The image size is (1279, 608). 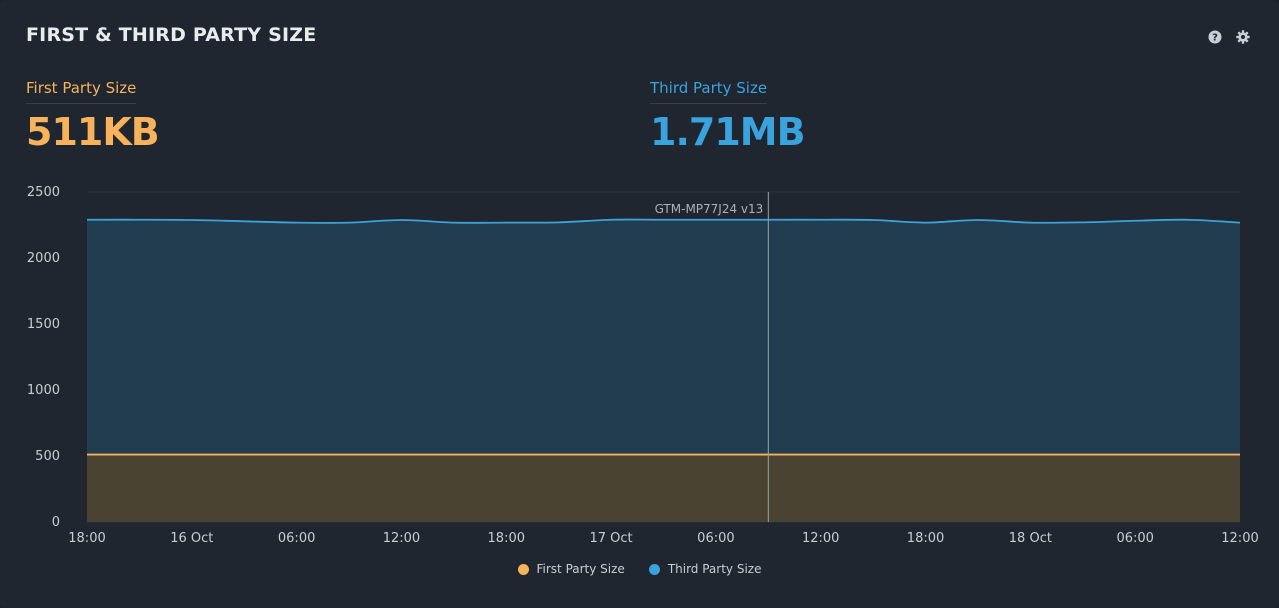 What do you see at coordinates (709, 209) in the screenshot?
I see `annotation-label: GTM-MP77J24 v13` at bounding box center [709, 209].